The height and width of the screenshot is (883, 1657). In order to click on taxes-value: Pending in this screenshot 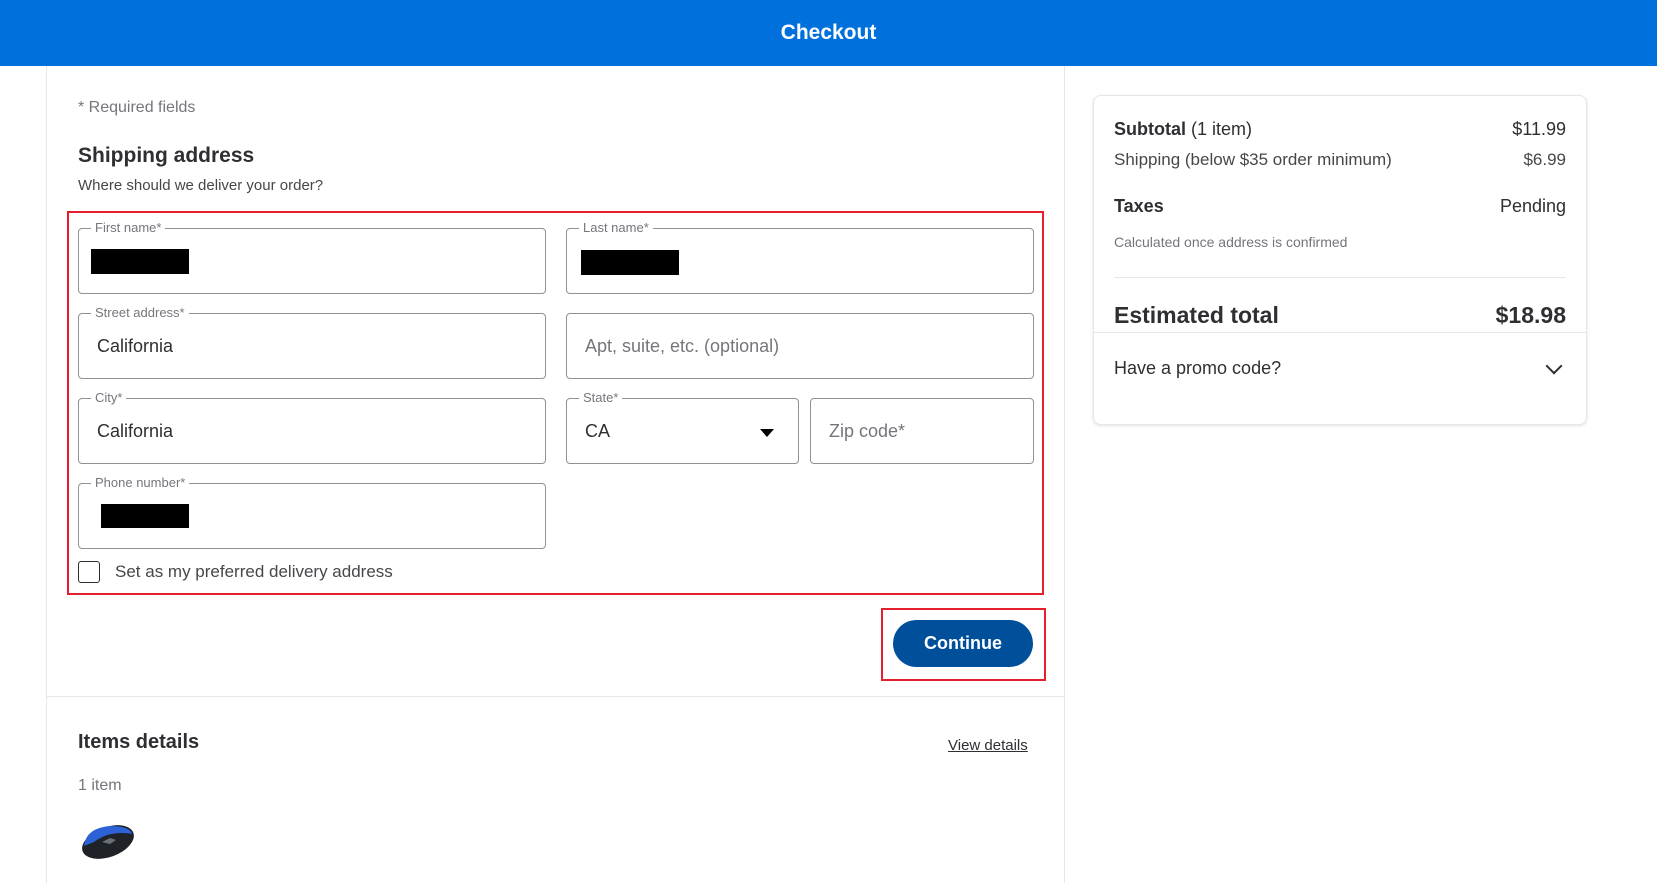, I will do `click(1532, 206)`.